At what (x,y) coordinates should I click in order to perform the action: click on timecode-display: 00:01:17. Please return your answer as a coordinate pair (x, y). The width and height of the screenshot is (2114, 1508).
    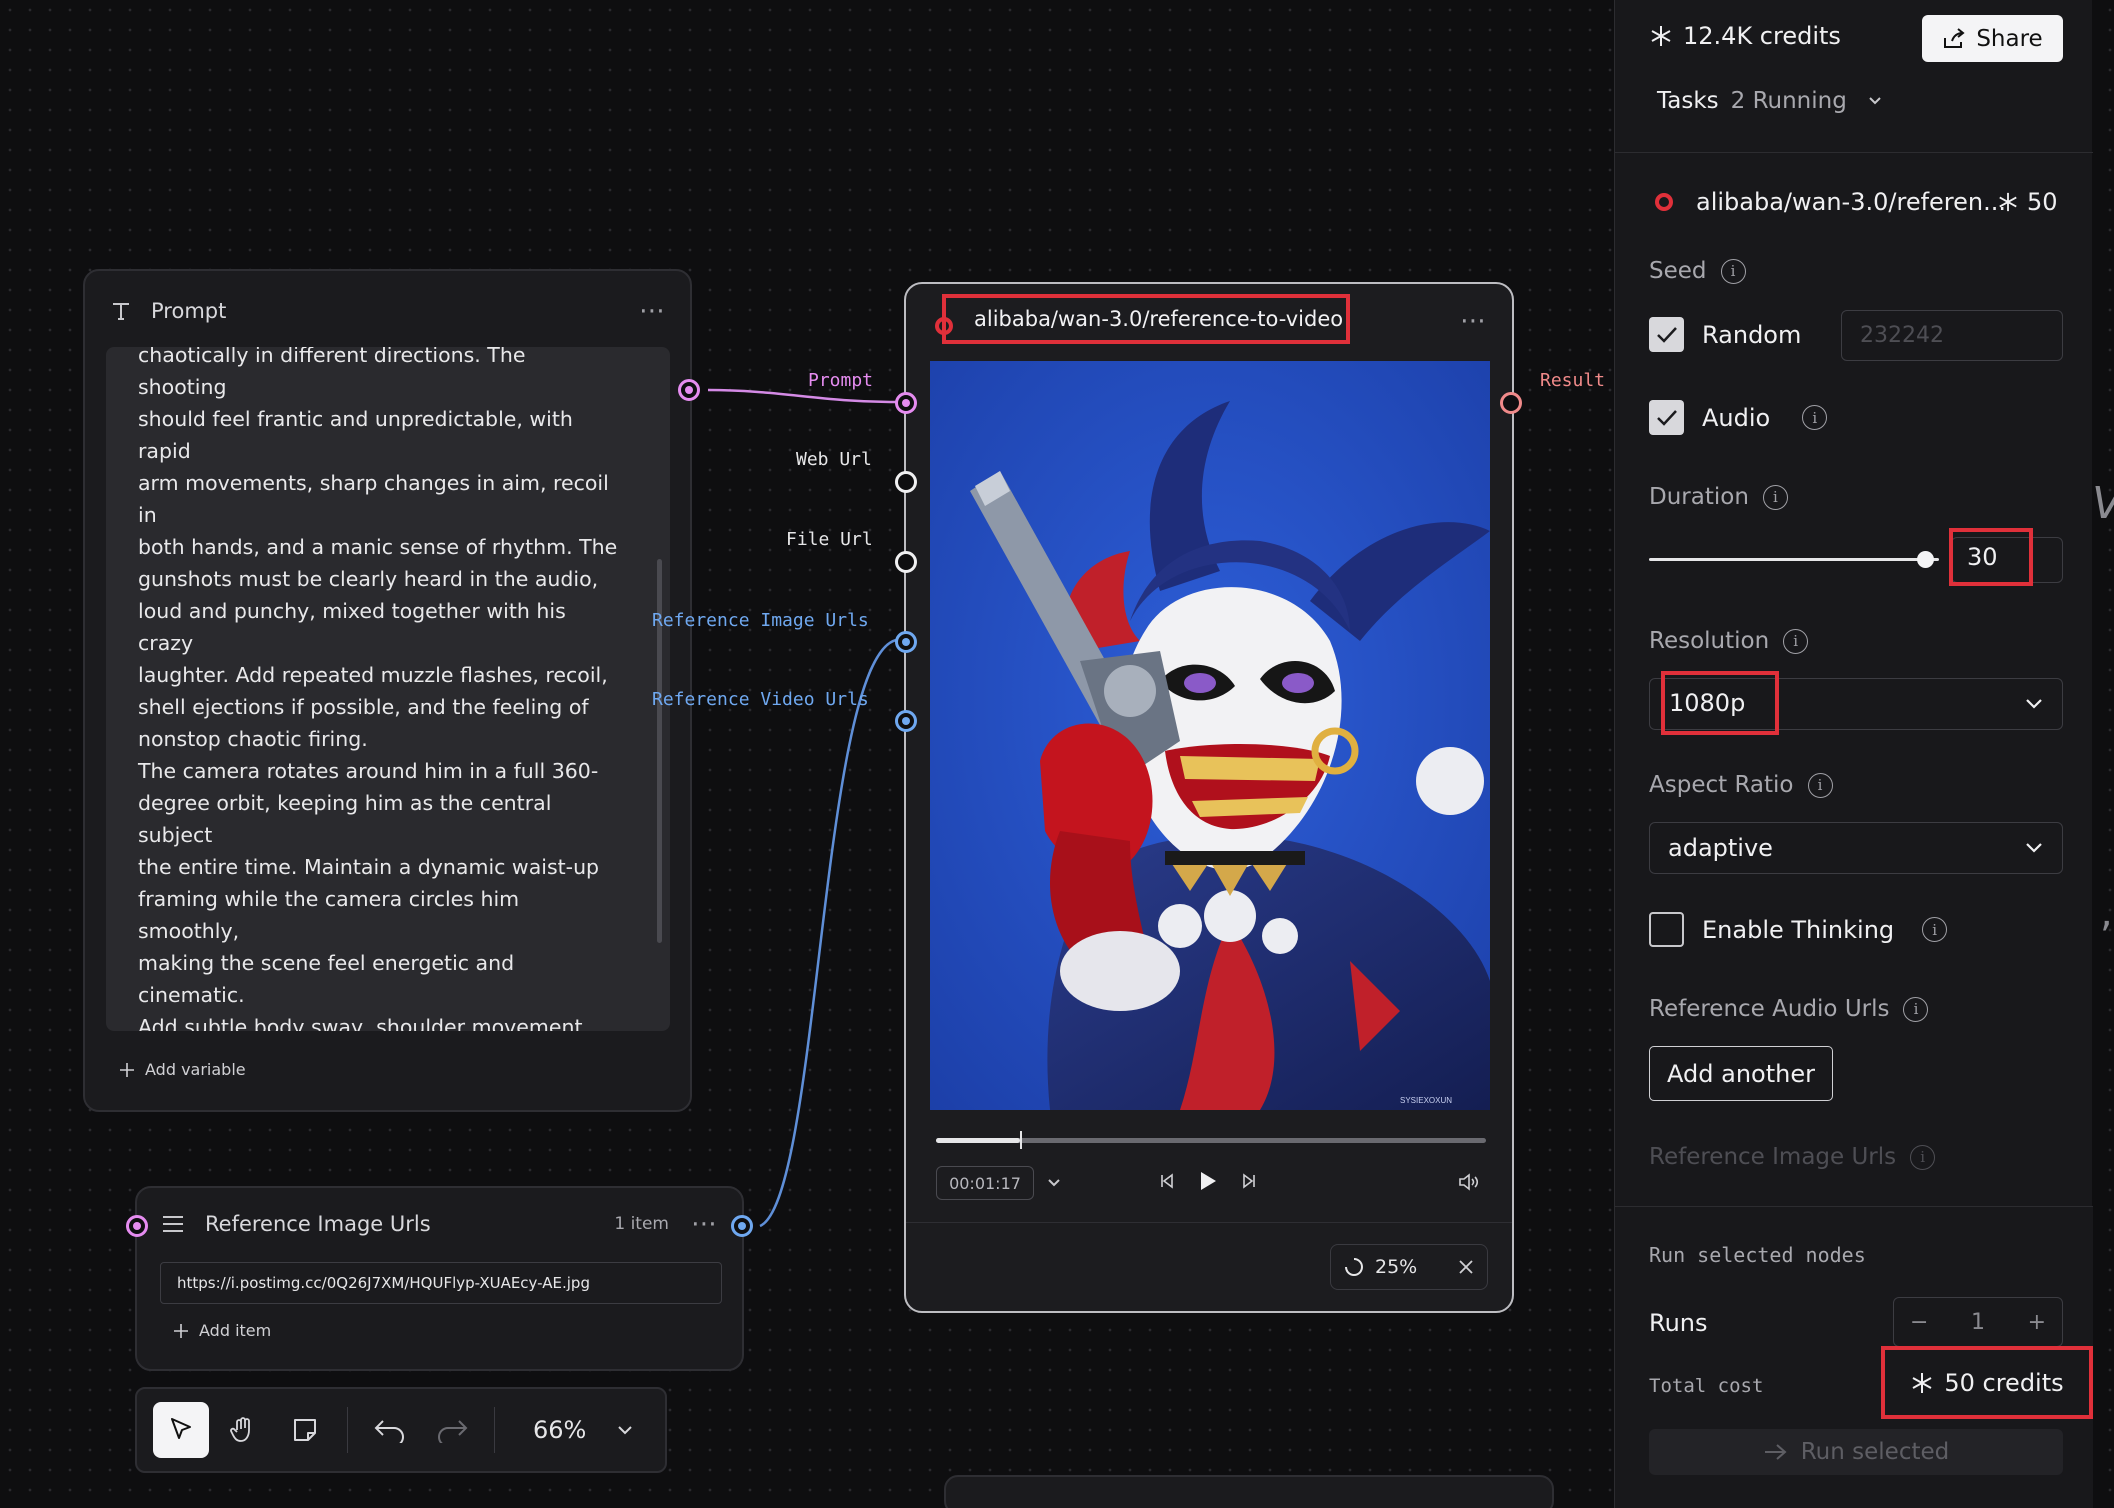
    Looking at the image, I should click on (985, 1183).